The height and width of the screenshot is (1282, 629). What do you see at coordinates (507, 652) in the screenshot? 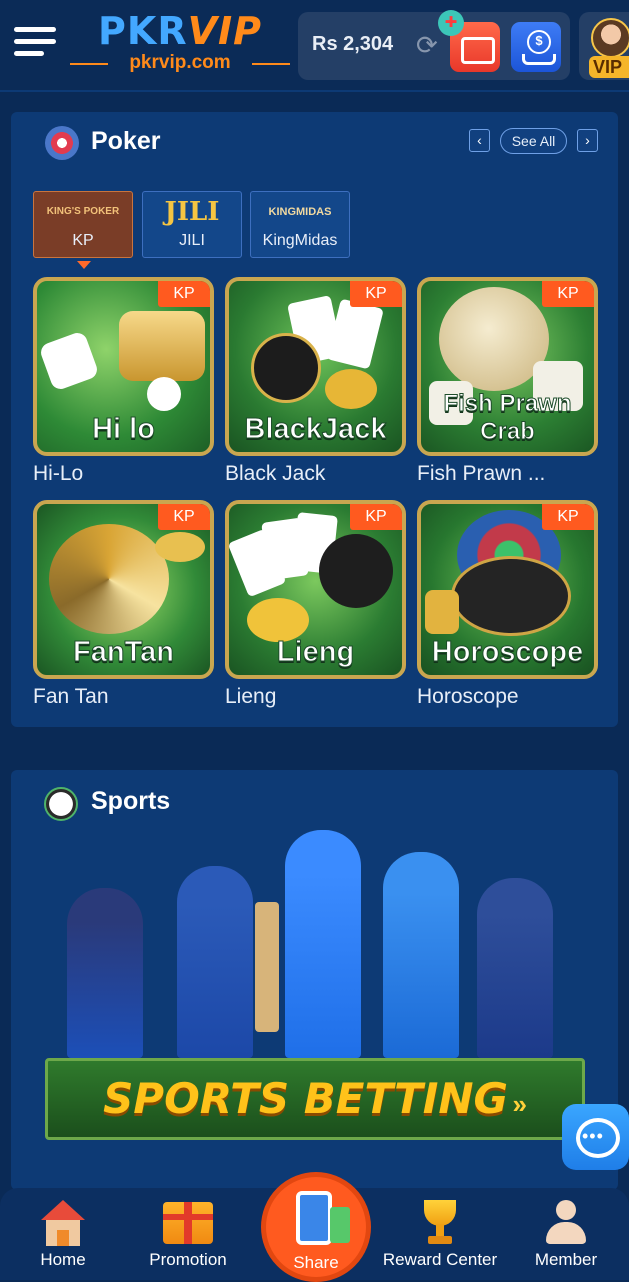
I see `game-art-title: Horoscope` at bounding box center [507, 652].